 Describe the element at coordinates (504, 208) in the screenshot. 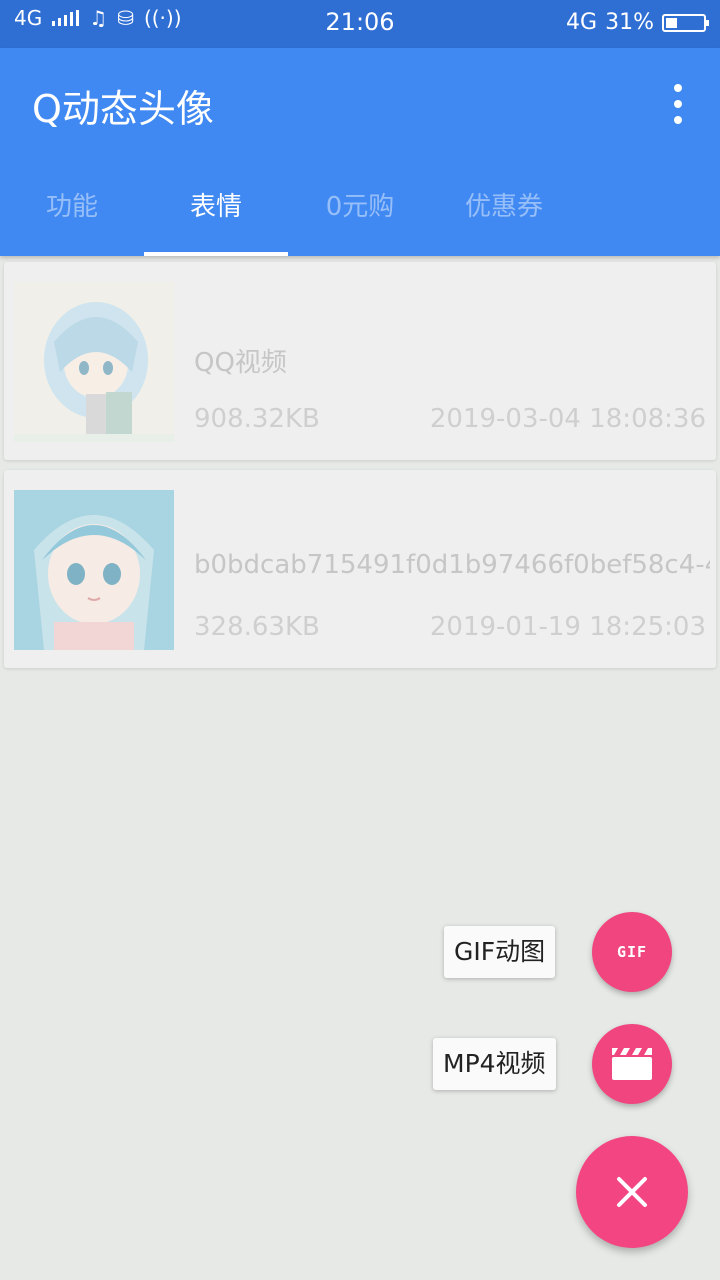

I see `tab-coupons: 优惠券` at that location.